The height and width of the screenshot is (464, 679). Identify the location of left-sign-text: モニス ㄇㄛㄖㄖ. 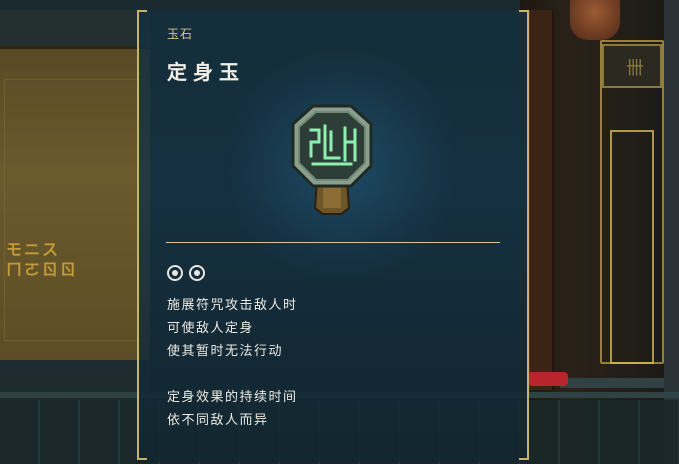
(42, 259).